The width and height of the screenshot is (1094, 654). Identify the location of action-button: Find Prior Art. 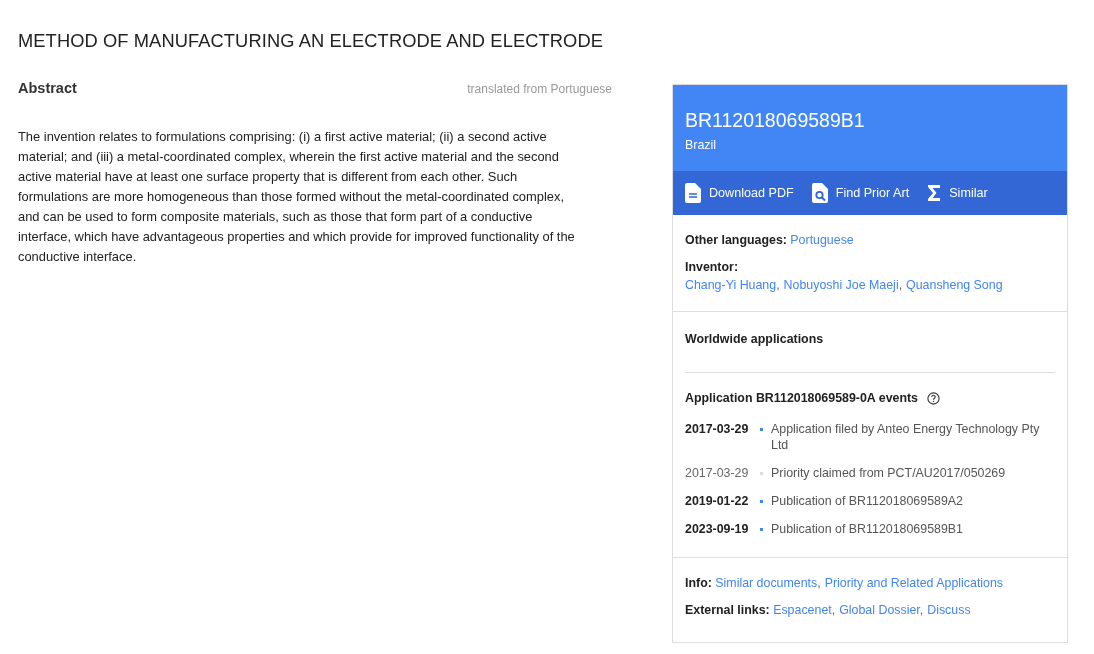
(860, 193).